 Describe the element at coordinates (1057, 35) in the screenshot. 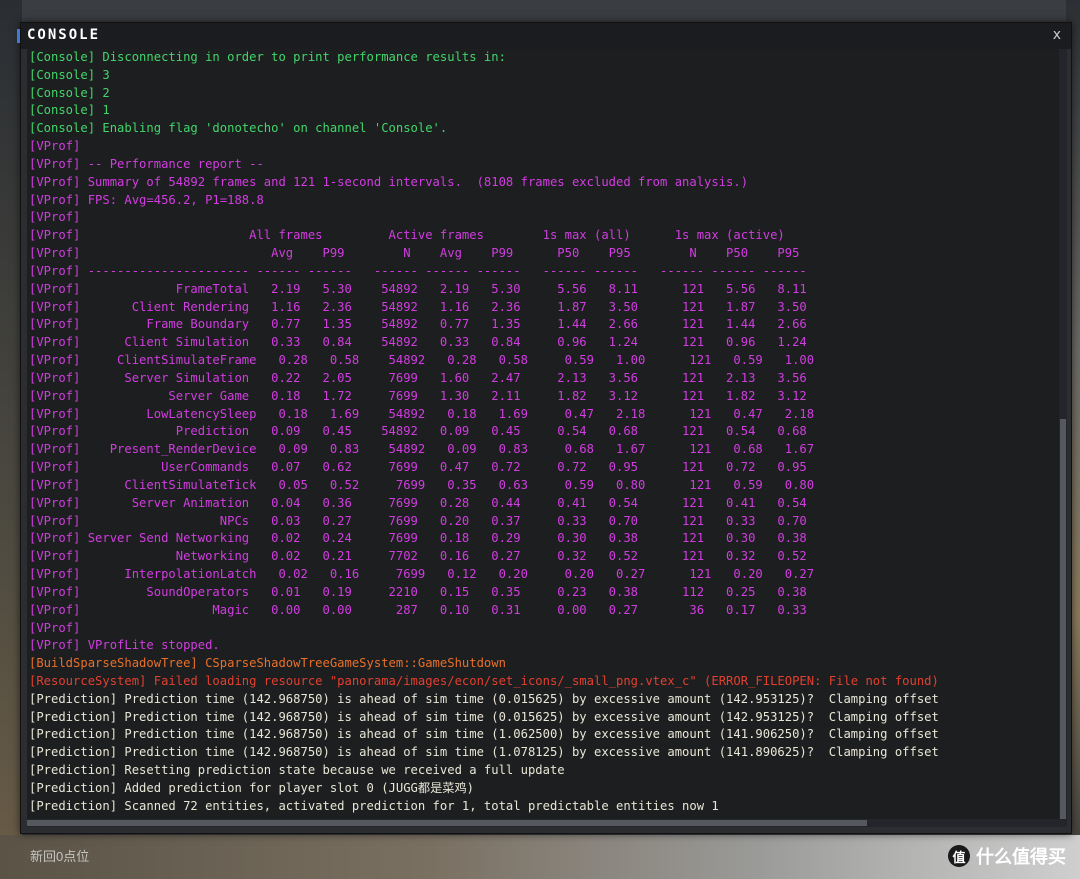

I see `close-icon: x` at that location.